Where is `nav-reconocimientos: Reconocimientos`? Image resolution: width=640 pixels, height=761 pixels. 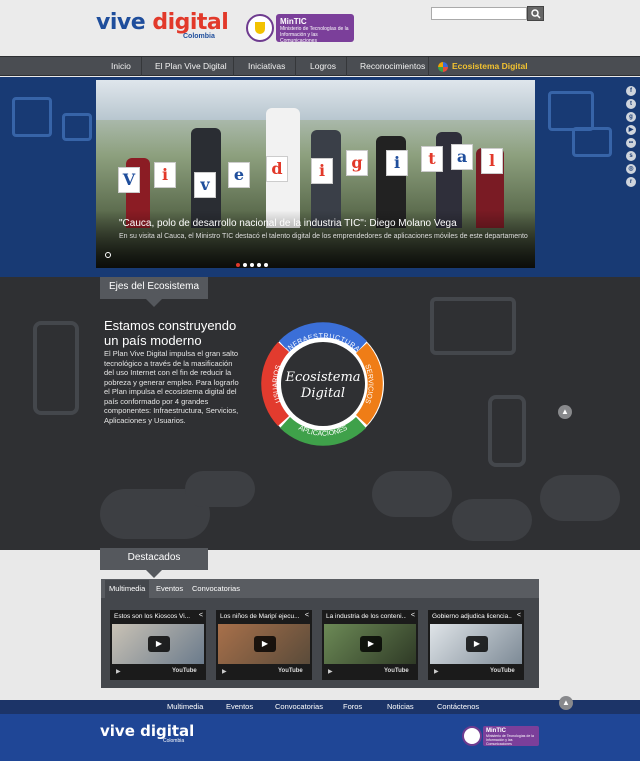 nav-reconocimientos: Reconocimientos is located at coordinates (392, 66).